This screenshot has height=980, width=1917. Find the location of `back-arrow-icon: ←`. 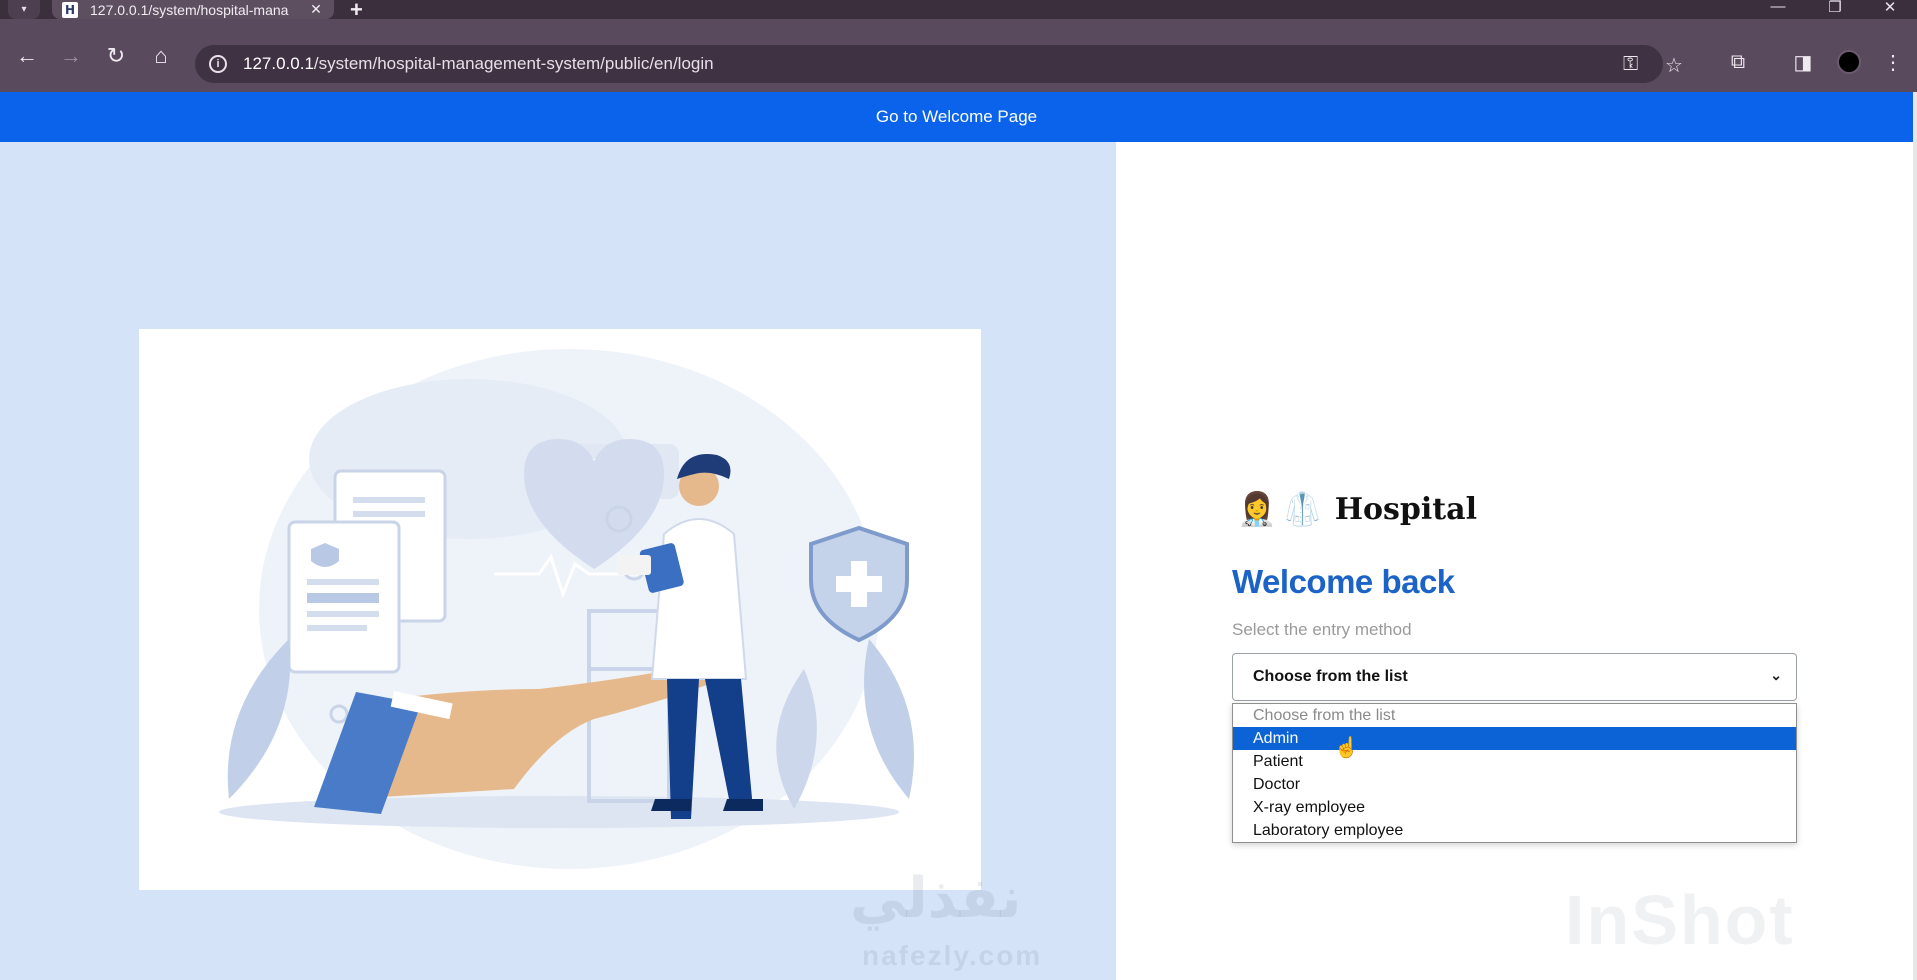

back-arrow-icon: ← is located at coordinates (27, 56).